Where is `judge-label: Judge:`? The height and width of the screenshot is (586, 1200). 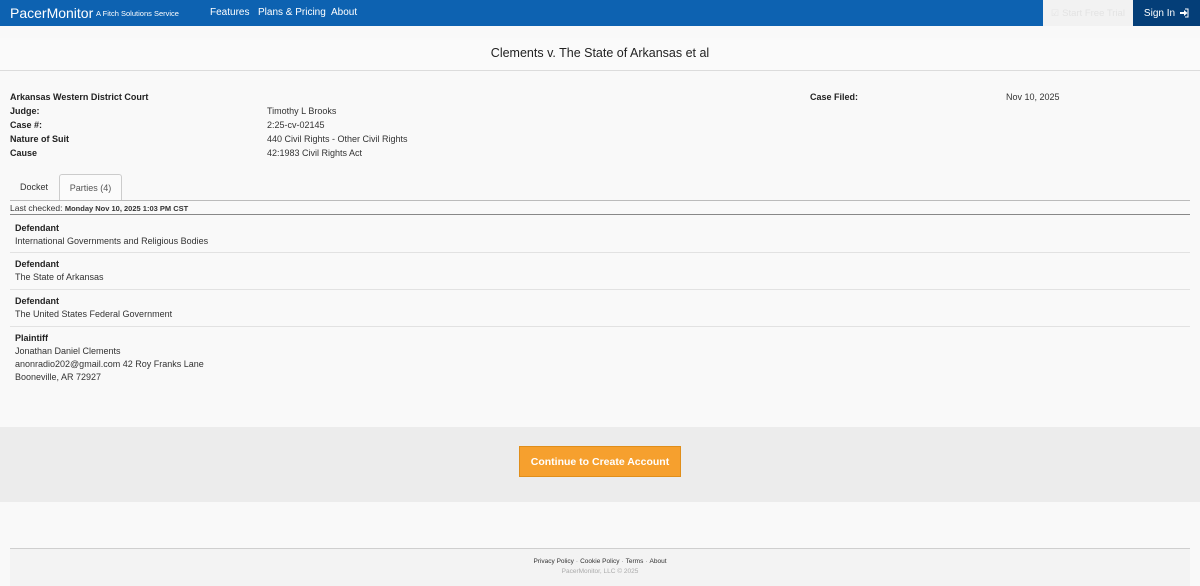 judge-label: Judge: is located at coordinates (25, 111).